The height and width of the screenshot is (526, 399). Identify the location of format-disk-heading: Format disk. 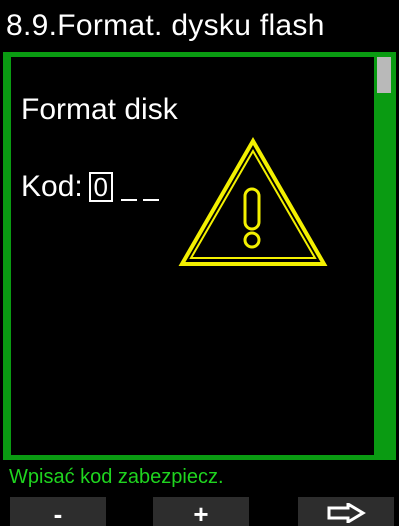
(99, 109).